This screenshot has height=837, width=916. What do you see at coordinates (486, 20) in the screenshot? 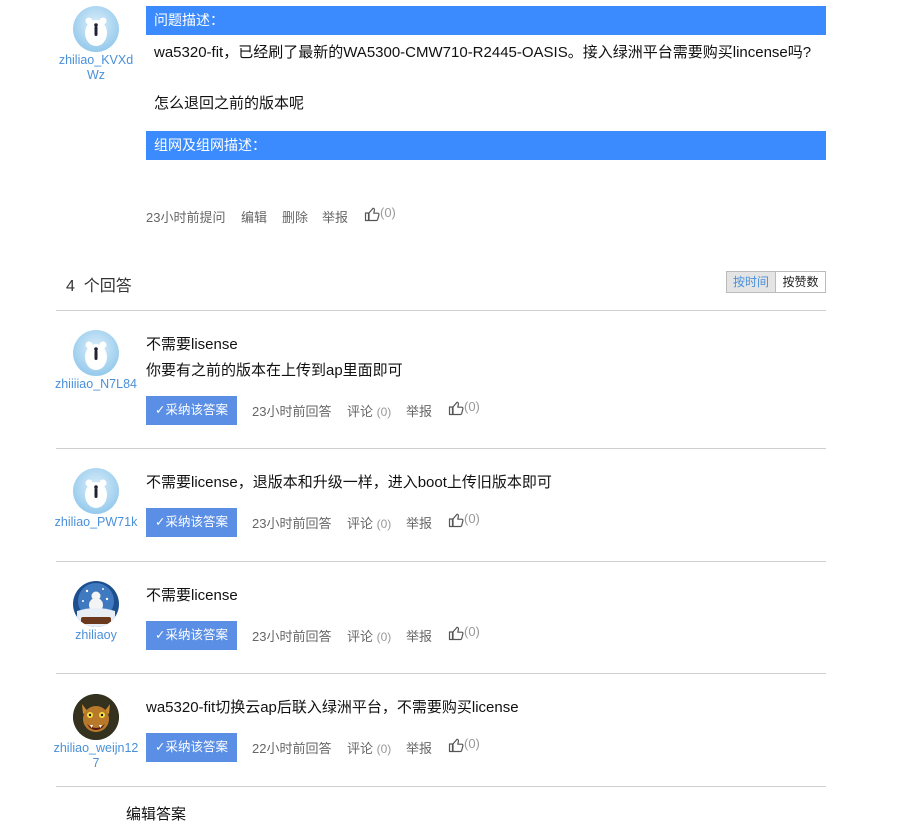
I see `problem-description-header: 问题描述：` at bounding box center [486, 20].